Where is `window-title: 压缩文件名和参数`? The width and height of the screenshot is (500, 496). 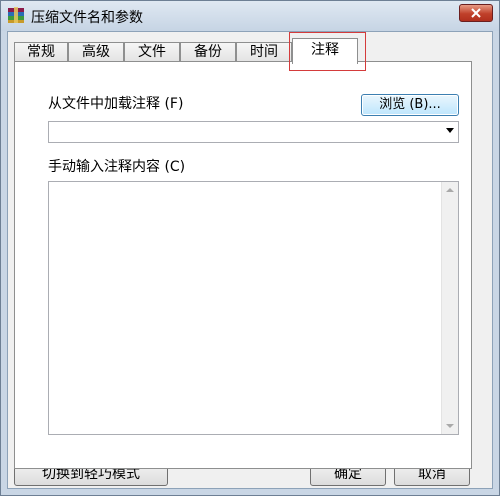 window-title: 压缩文件名和参数 is located at coordinates (87, 18).